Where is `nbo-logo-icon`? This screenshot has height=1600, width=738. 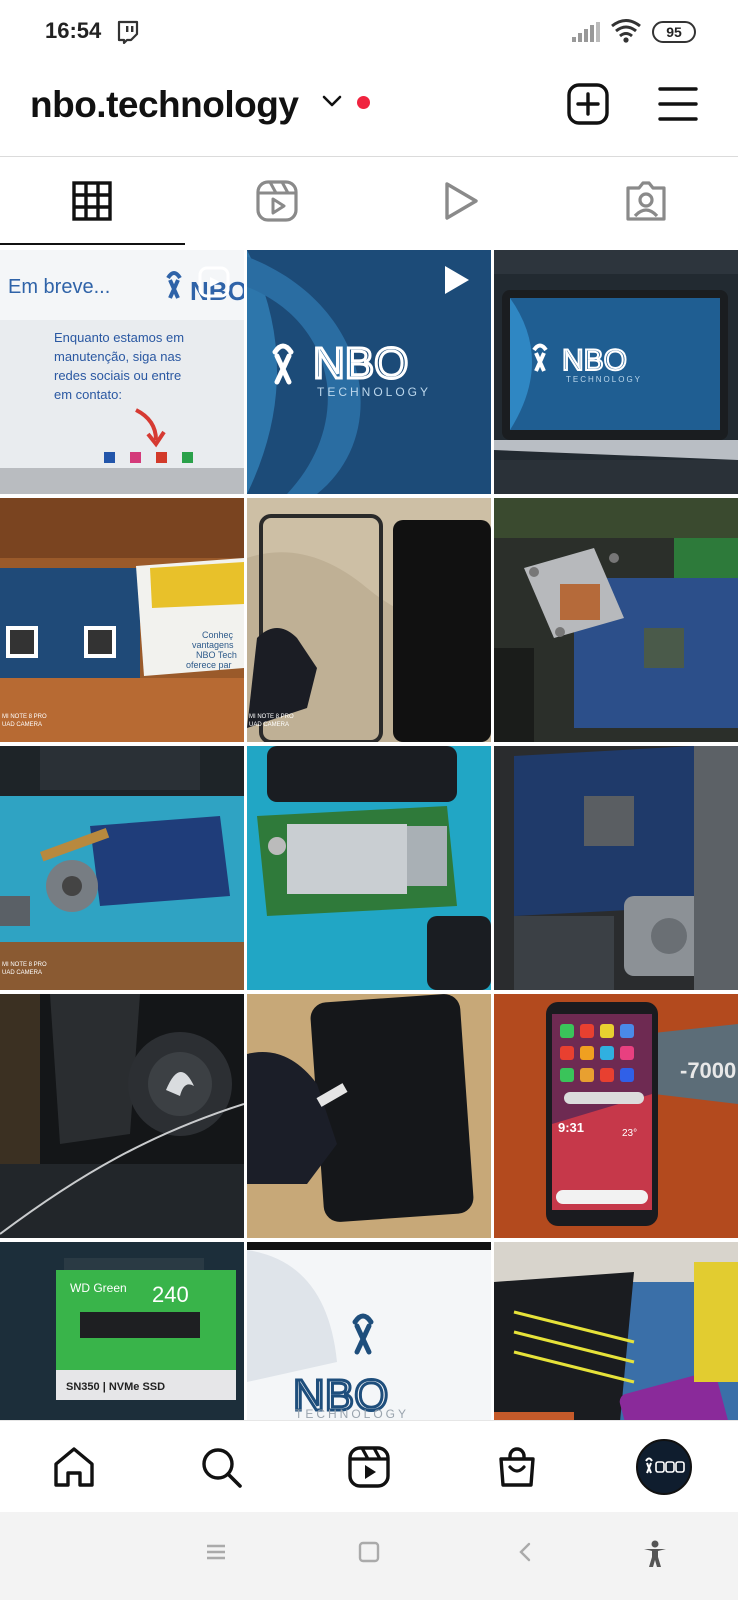
nbo-logo-icon is located at coordinates (665, 1465).